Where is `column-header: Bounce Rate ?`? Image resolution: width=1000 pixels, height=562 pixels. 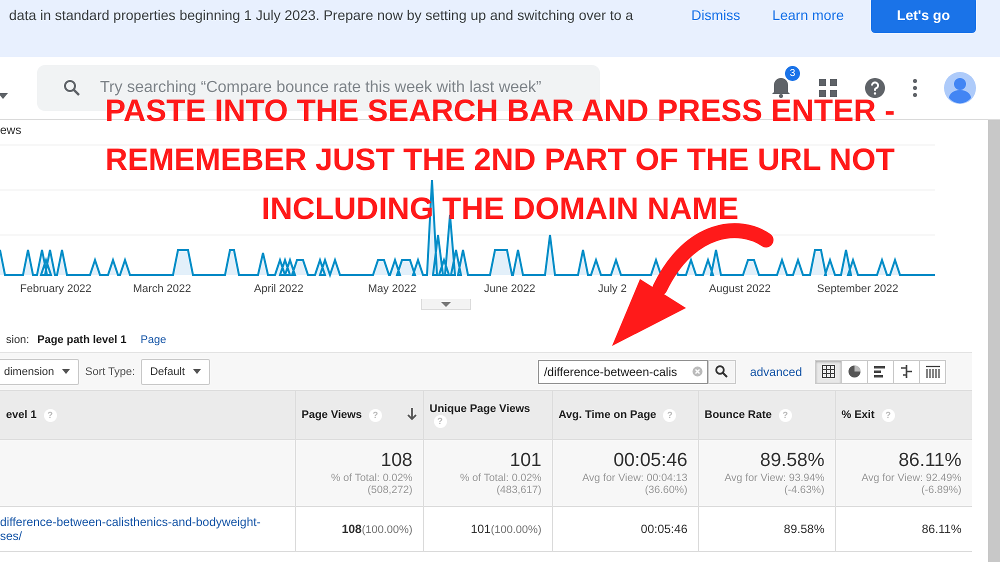 column-header: Bounce Rate ? is located at coordinates (766, 415).